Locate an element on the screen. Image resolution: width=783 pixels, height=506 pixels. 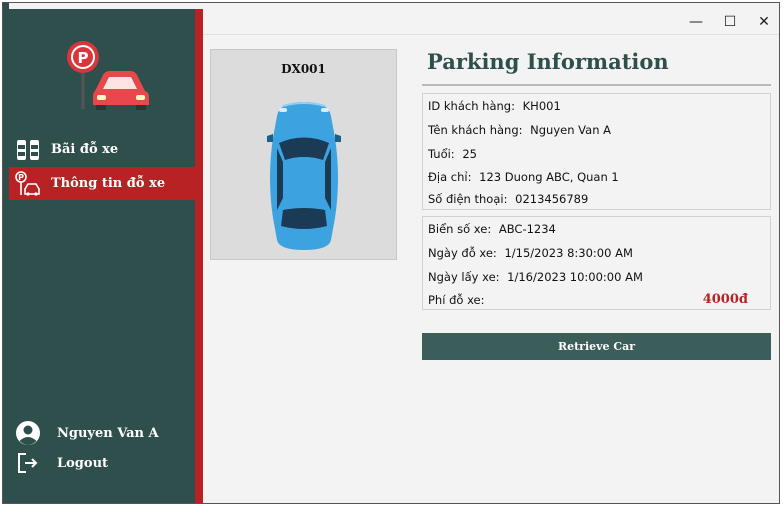
park-date-value: 1/15/2023 8:30:00 AM is located at coordinates (568, 253).